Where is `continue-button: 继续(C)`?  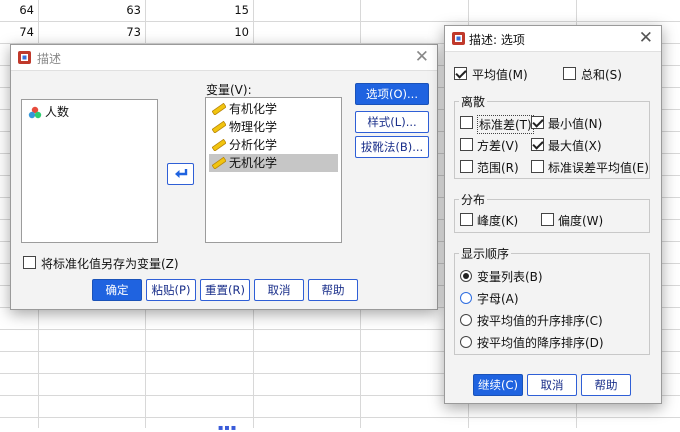
continue-button: 继续(C) is located at coordinates (498, 385).